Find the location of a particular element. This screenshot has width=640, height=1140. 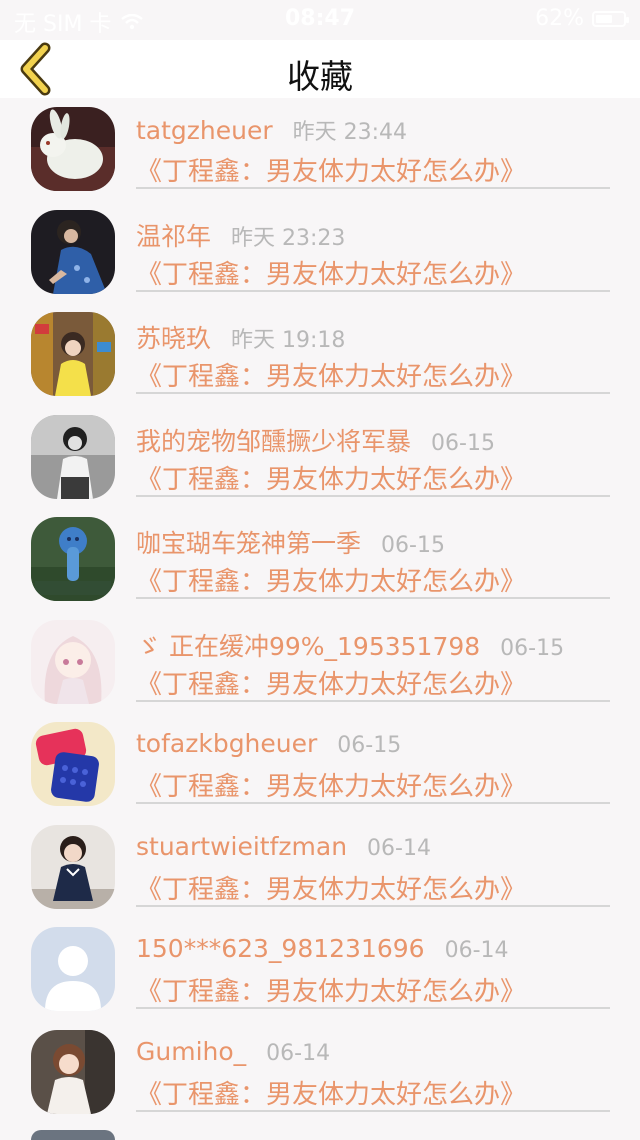

name-line: 咖宝瑚车笼神第一季 06-15 is located at coordinates (290, 542).